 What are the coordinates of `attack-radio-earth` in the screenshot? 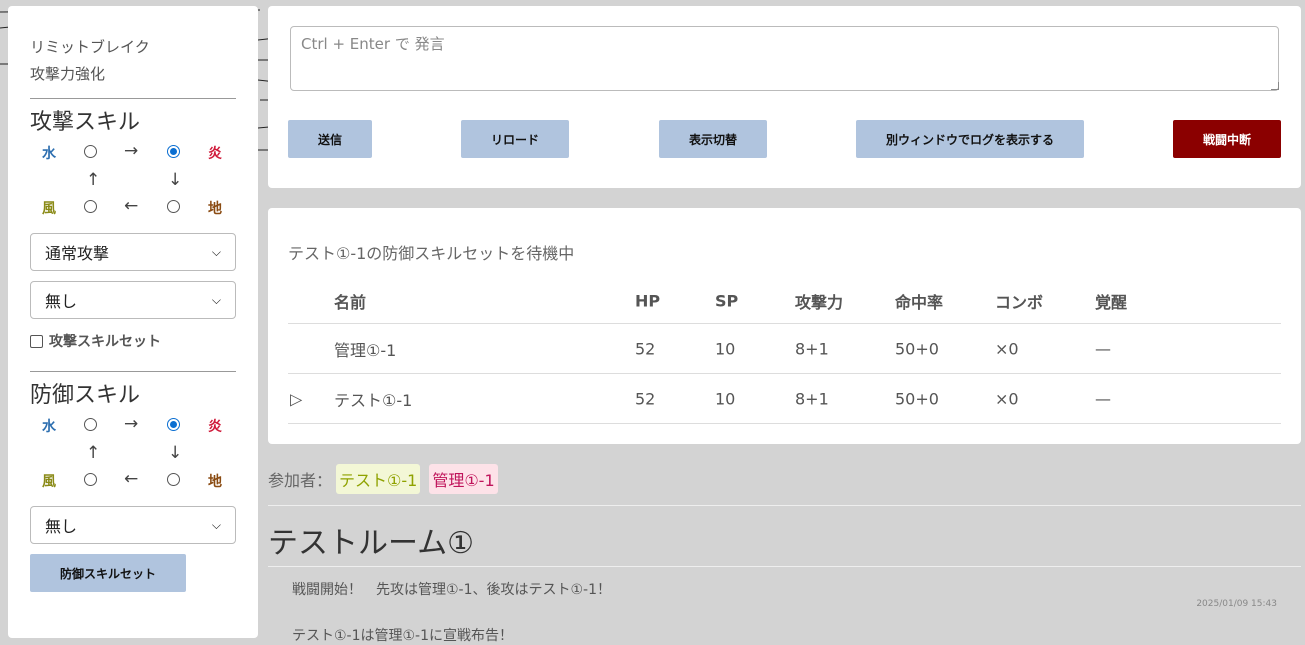 It's located at (173, 206).